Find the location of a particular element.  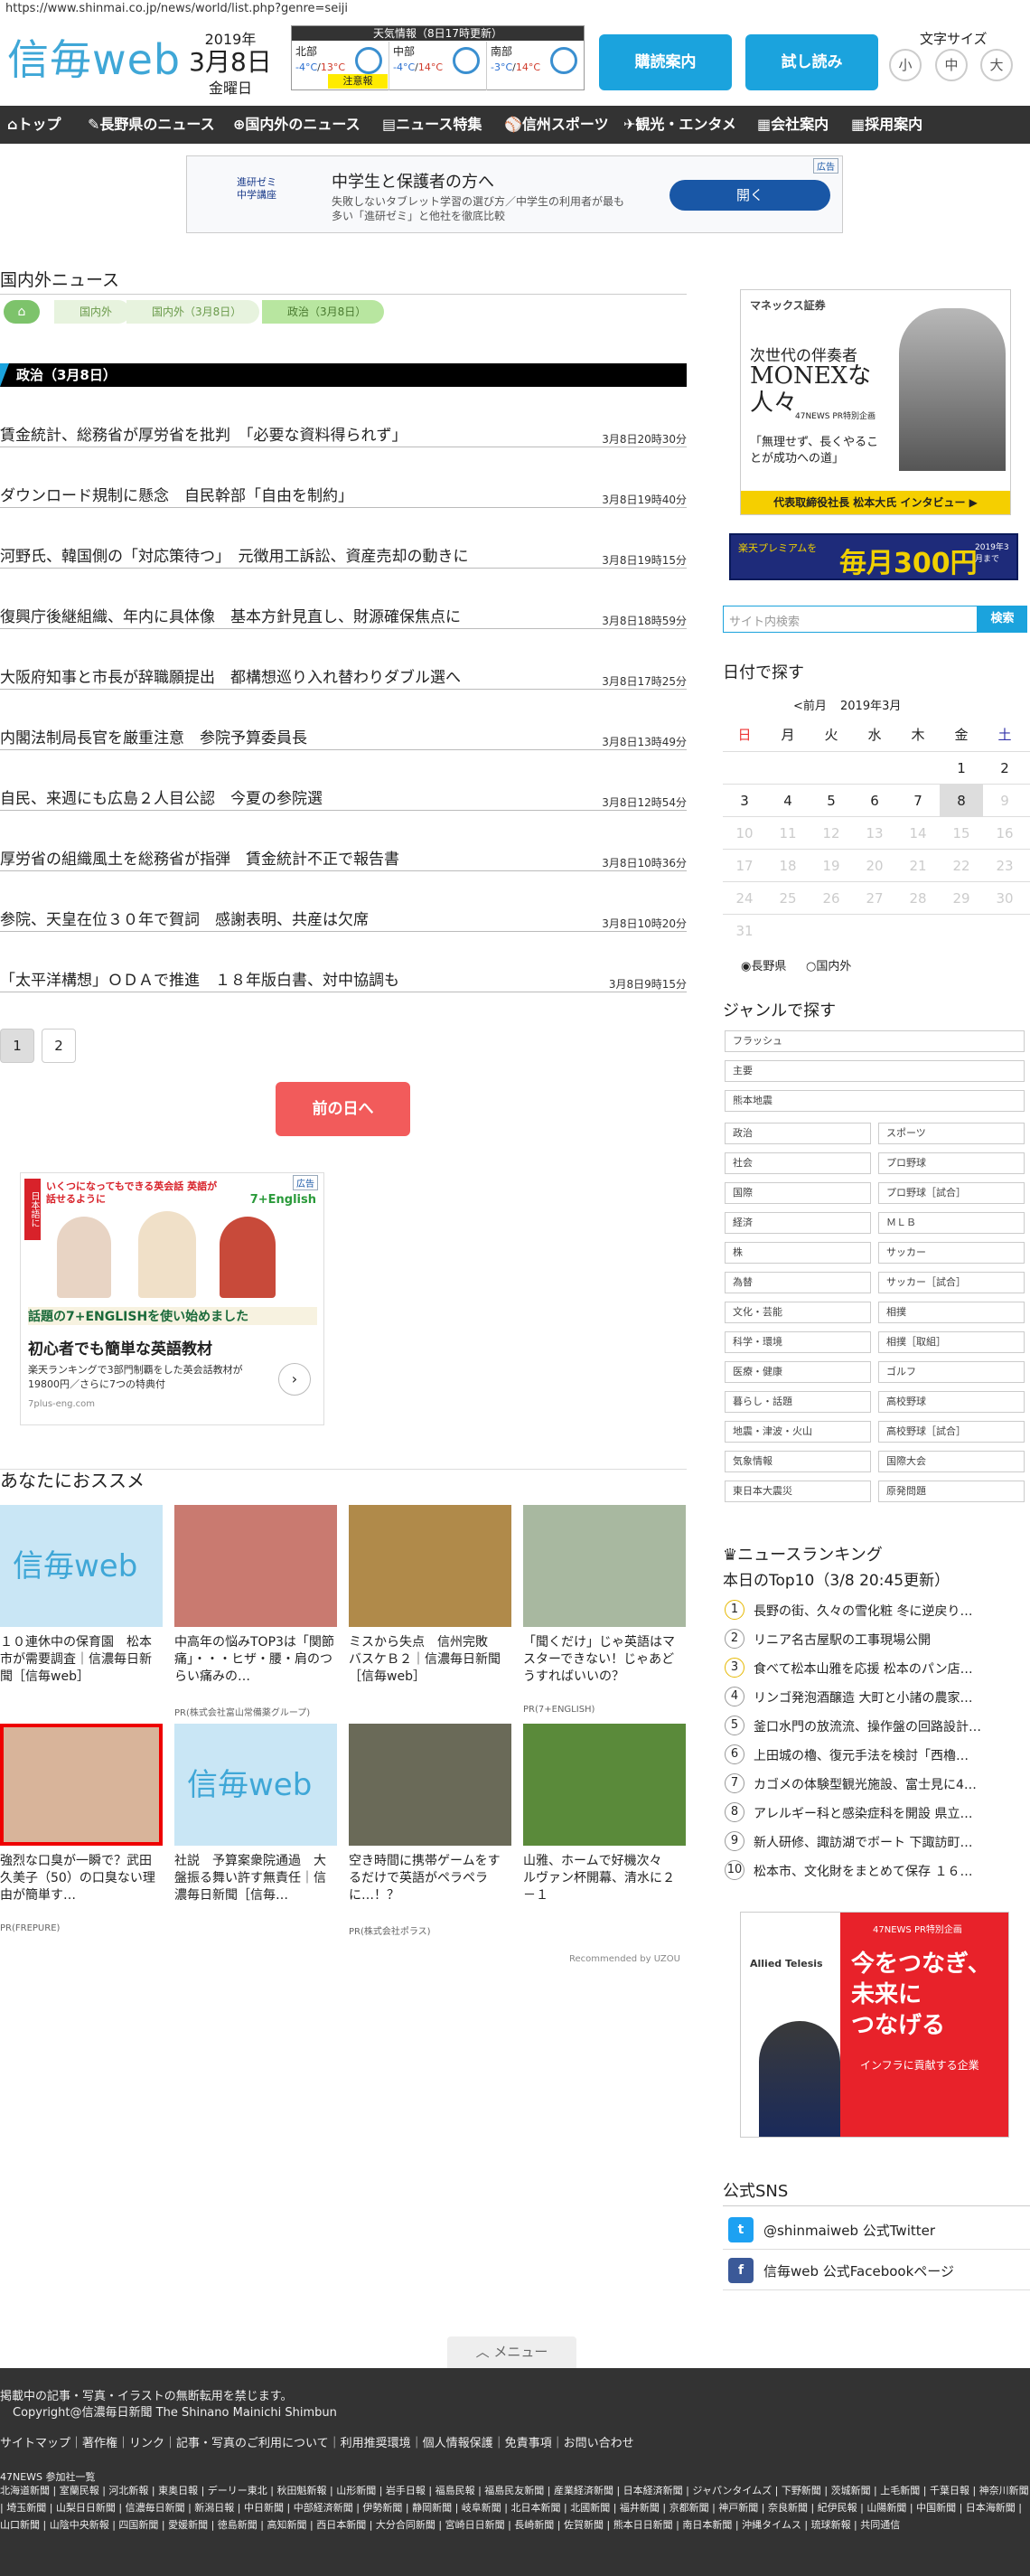

nav-entertainment: ✈観光・エンタメ is located at coordinates (679, 125).